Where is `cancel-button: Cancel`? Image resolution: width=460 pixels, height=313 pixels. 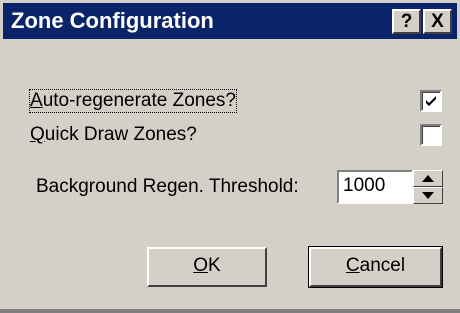 cancel-button: Cancel is located at coordinates (375, 267).